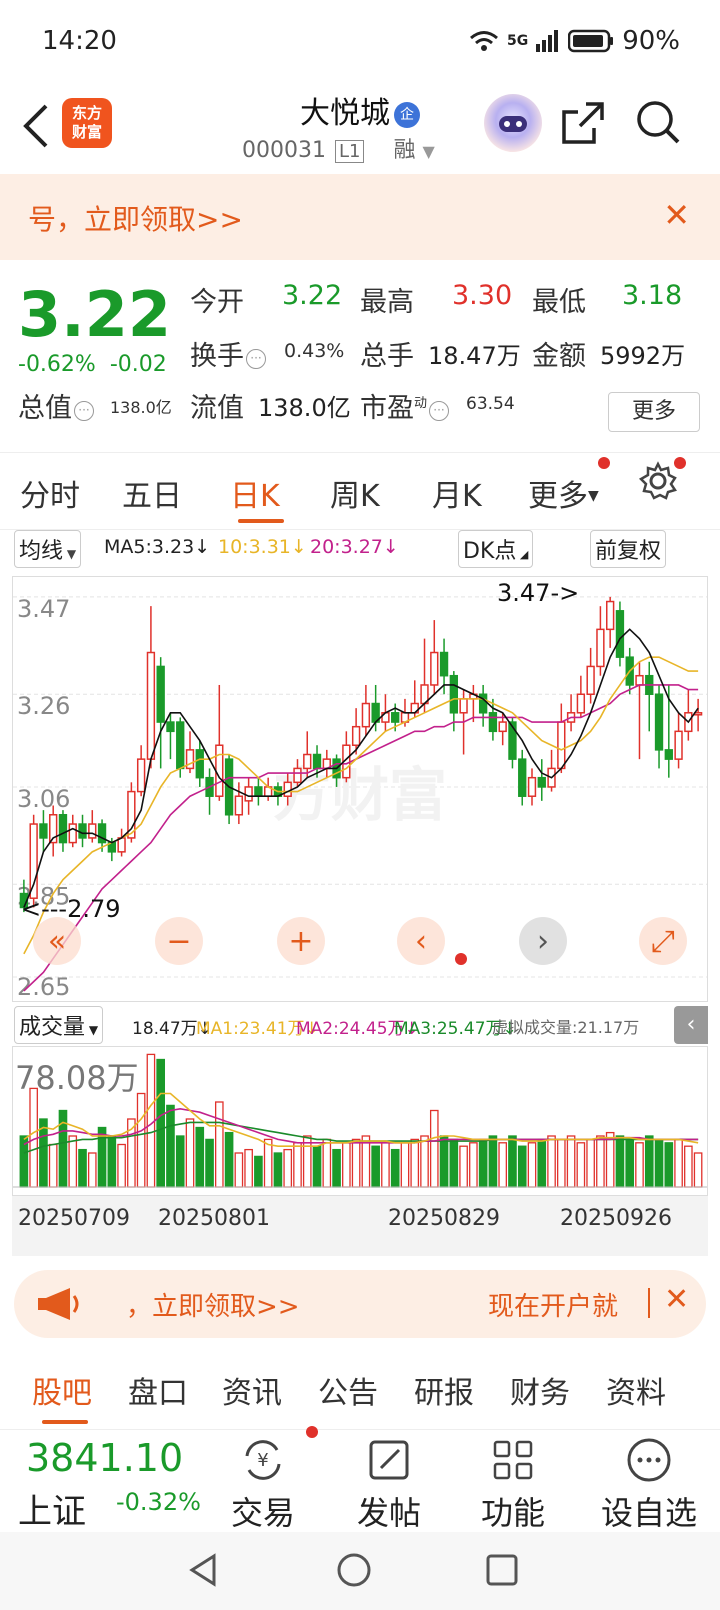 This screenshot has height=1610, width=720. Describe the element at coordinates (62, 1390) in the screenshot. I see `tab-forum: 股吧` at that location.